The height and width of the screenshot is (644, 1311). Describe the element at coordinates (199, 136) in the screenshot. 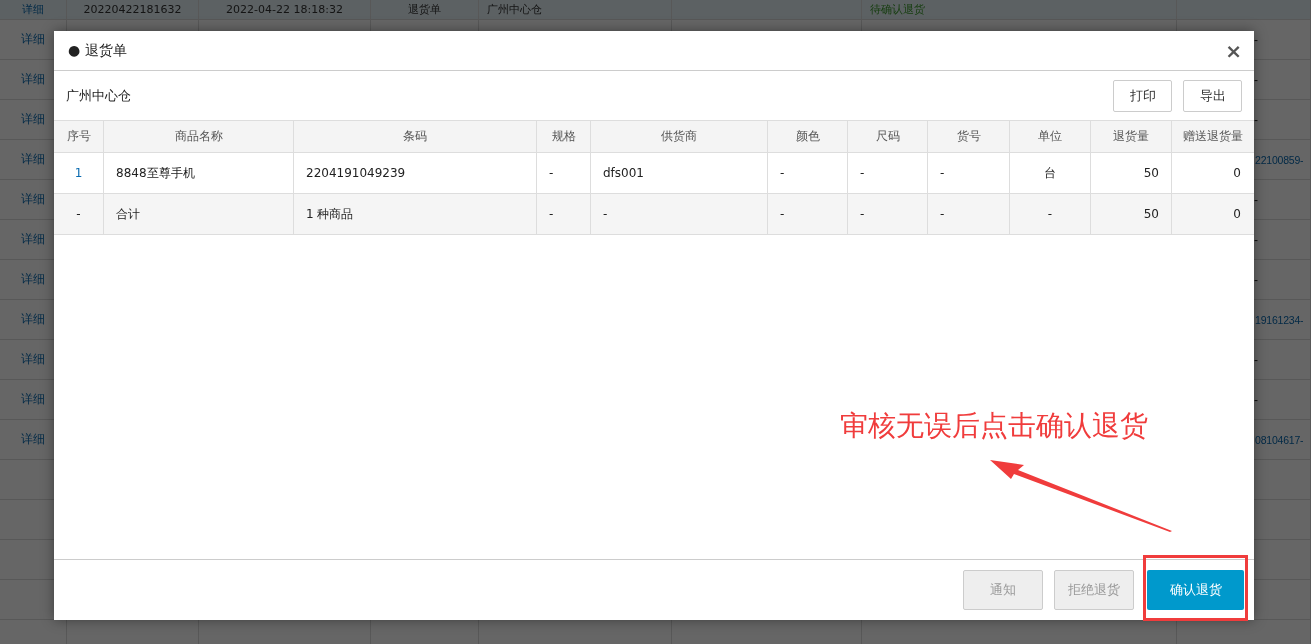

I see `column-header: 商品名称` at that location.